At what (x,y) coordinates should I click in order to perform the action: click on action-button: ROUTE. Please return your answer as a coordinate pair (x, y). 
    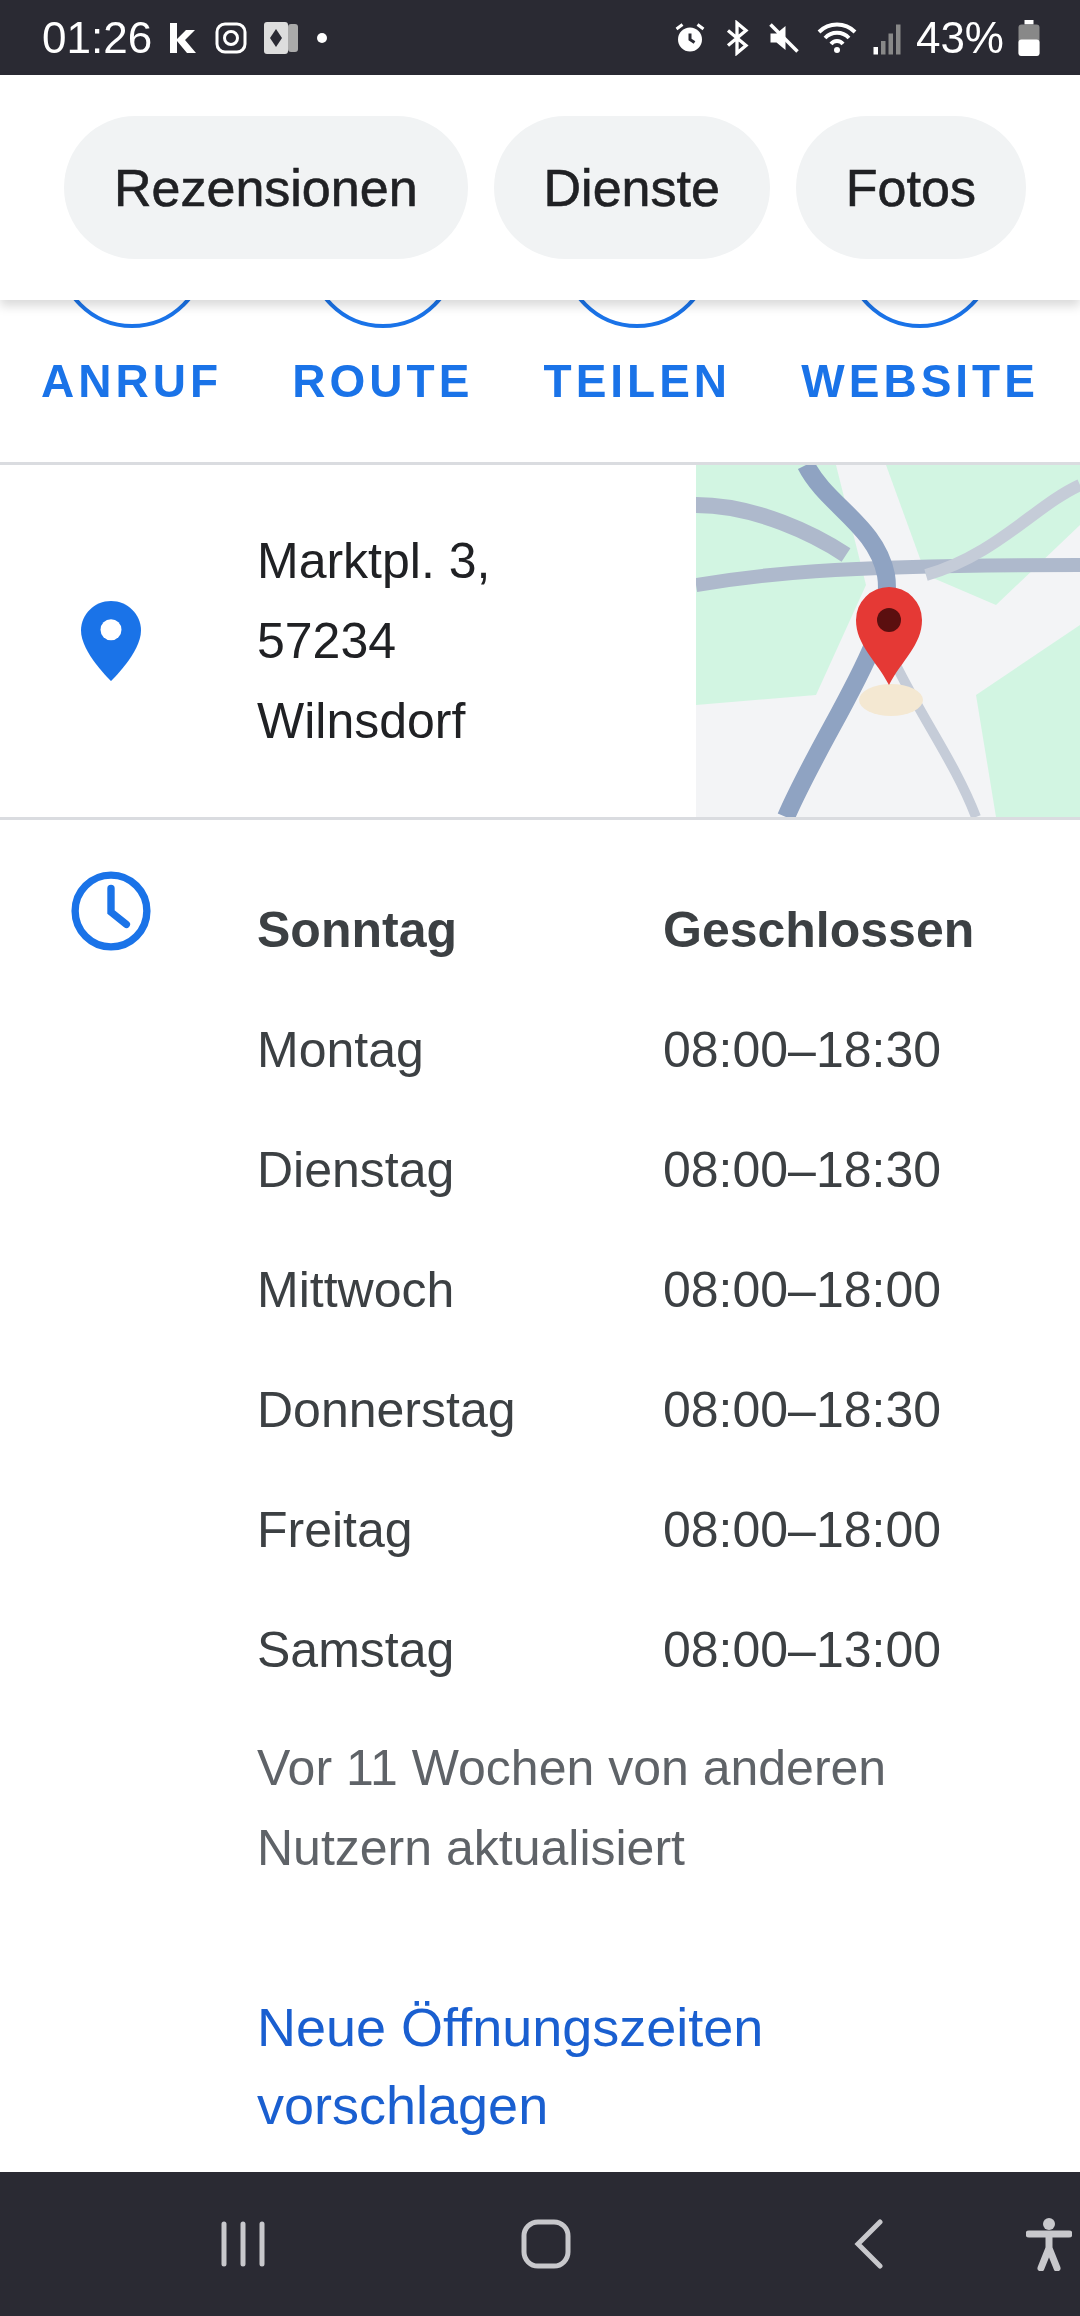
    Looking at the image, I should click on (383, 354).